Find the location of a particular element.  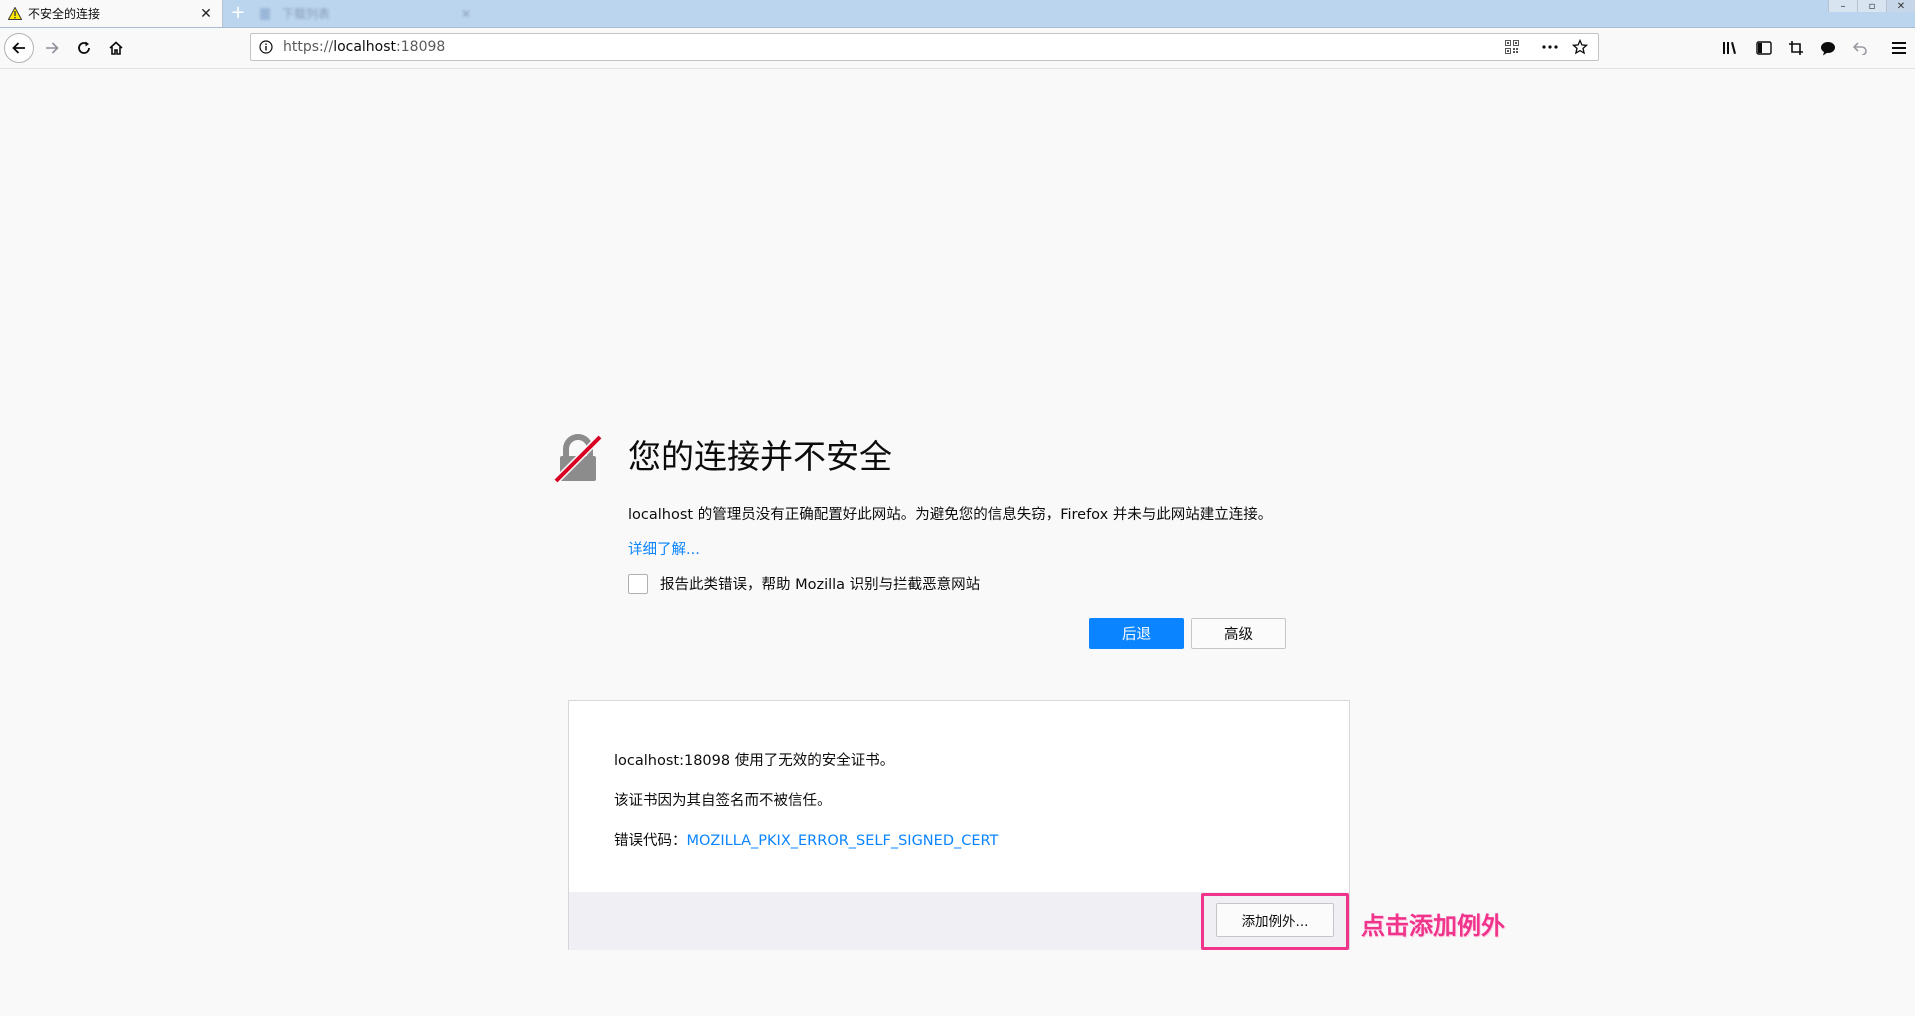

tab-title: 不安全的连接 is located at coordinates (64, 14).